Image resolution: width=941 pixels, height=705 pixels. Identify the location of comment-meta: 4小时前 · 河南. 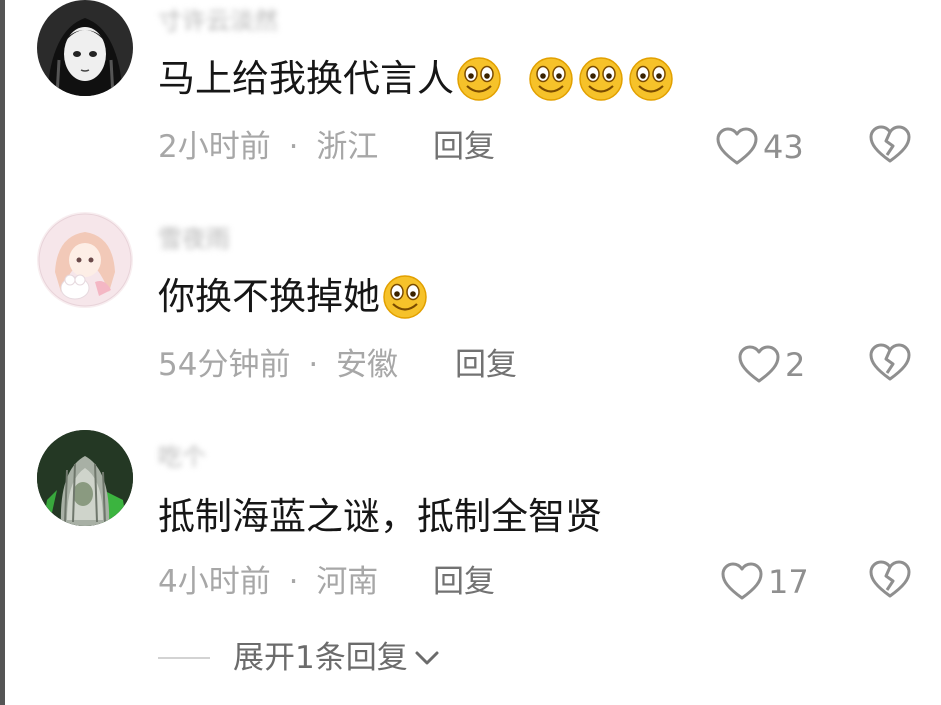
(268, 582).